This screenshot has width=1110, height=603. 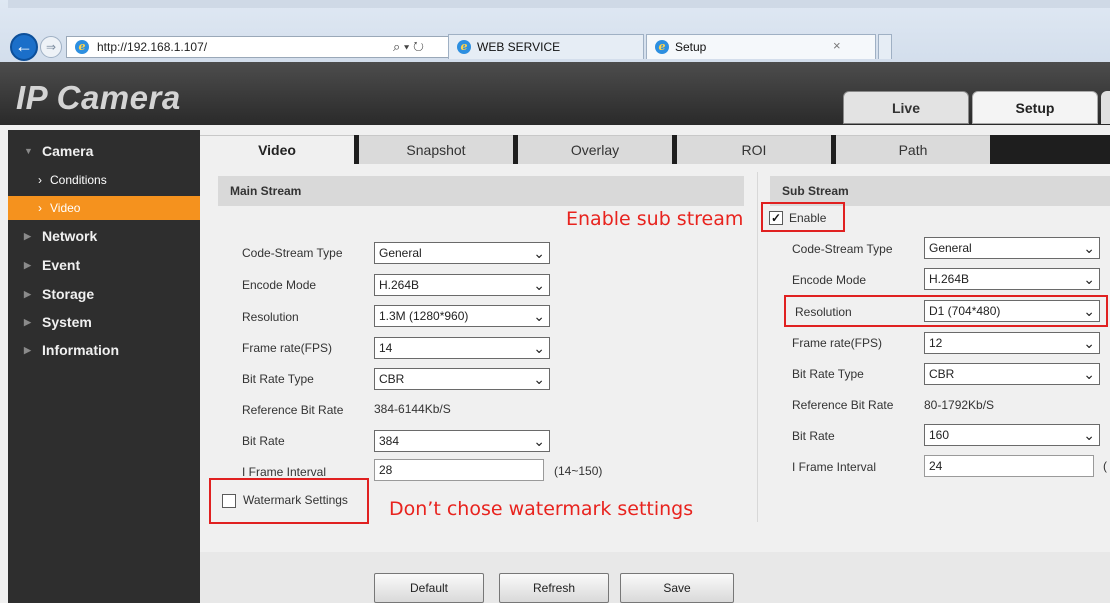 I want to click on sidebar-item-label: Storage, so click(x=68, y=294).